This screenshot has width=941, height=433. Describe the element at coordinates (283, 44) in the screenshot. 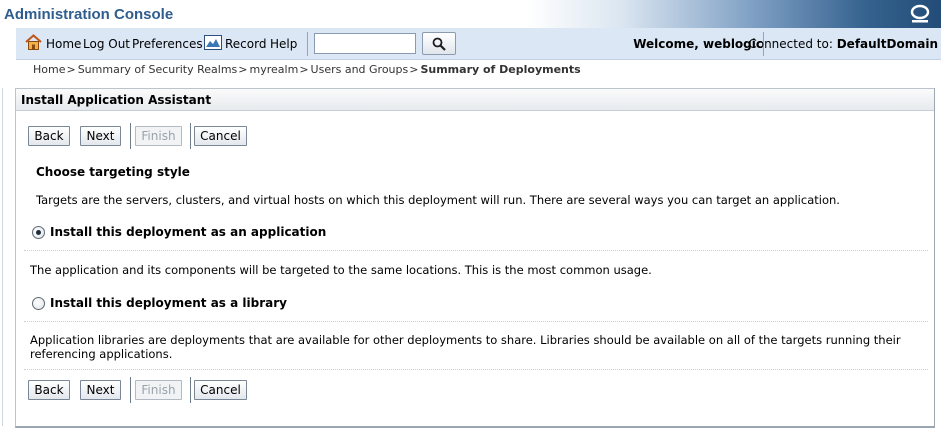

I see `help-link: Help` at that location.